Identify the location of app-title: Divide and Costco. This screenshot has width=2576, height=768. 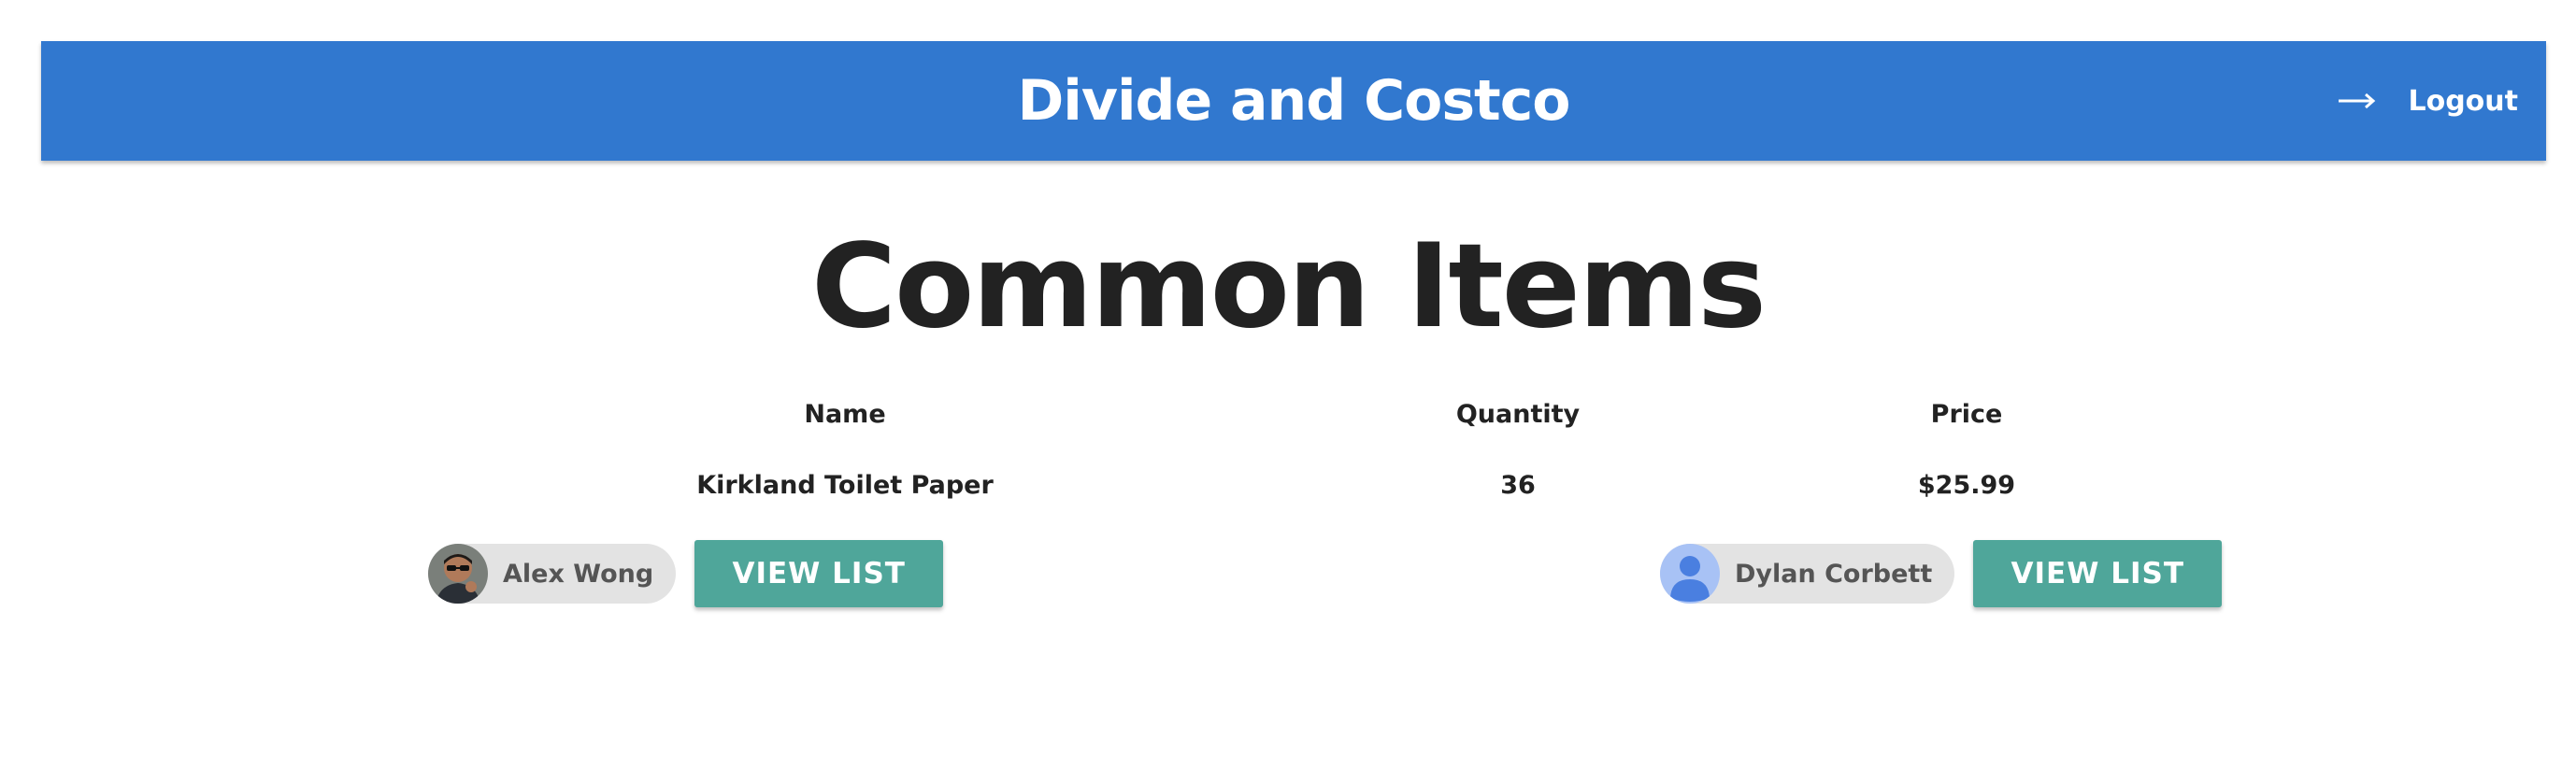
(1293, 101).